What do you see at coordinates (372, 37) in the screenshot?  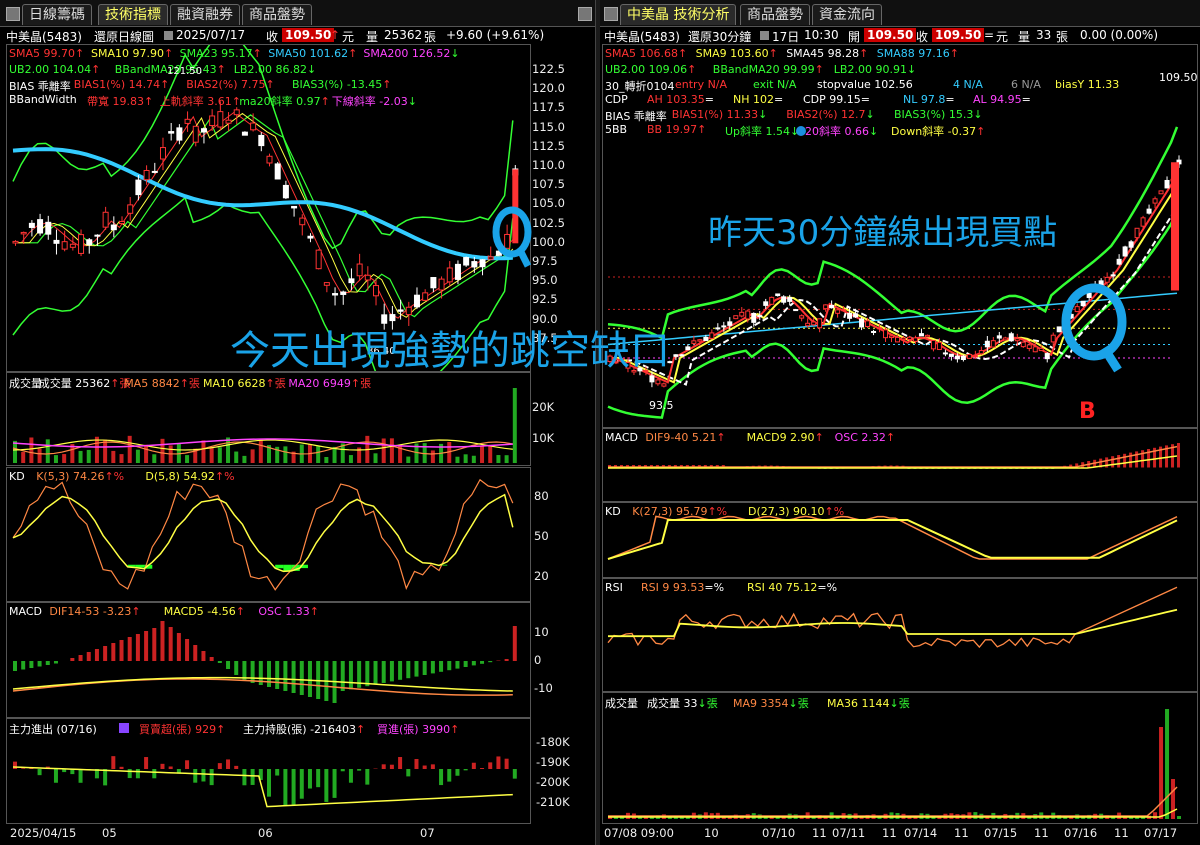 I see `volume-label: 量` at bounding box center [372, 37].